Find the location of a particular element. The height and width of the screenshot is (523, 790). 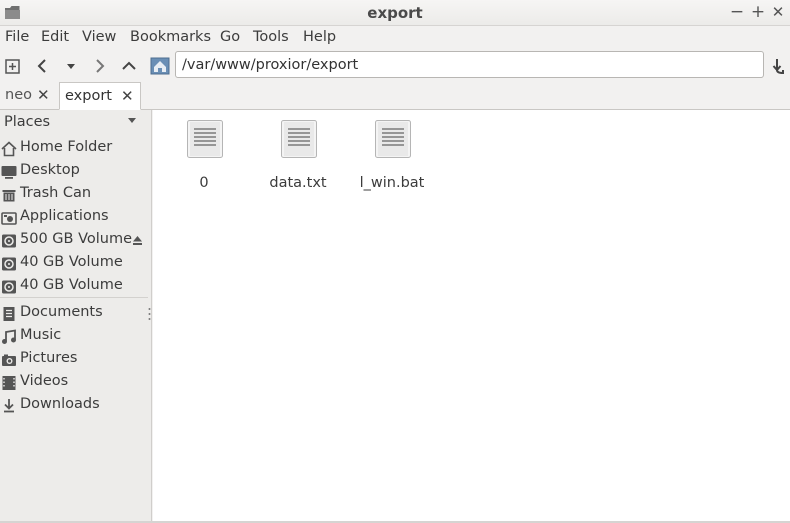

close-button: ✕ is located at coordinates (778, 12).